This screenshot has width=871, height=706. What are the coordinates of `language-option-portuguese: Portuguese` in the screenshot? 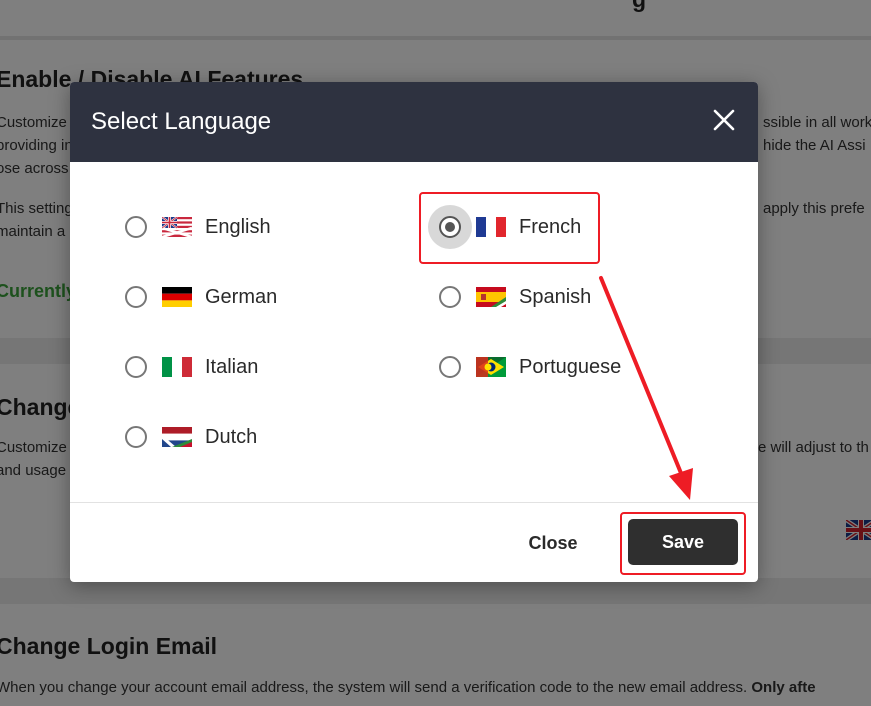 It's located at (530, 367).